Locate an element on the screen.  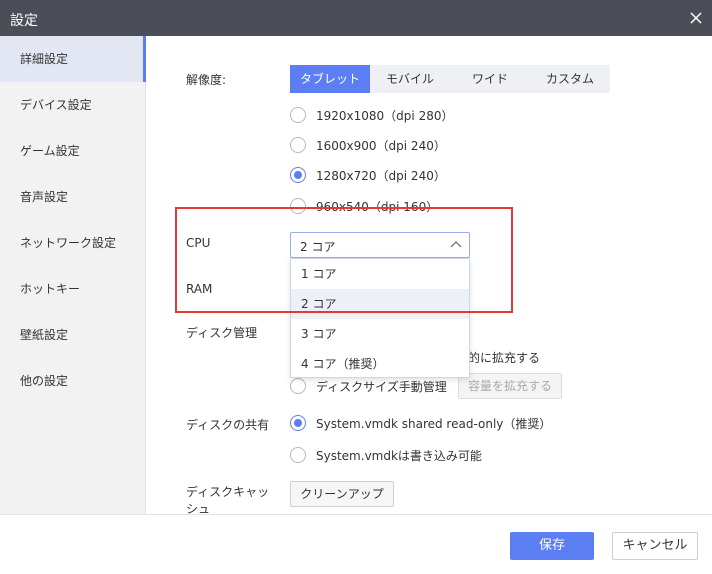
sidebar-item-wallpaper: 壁紙設定 is located at coordinates (73, 335).